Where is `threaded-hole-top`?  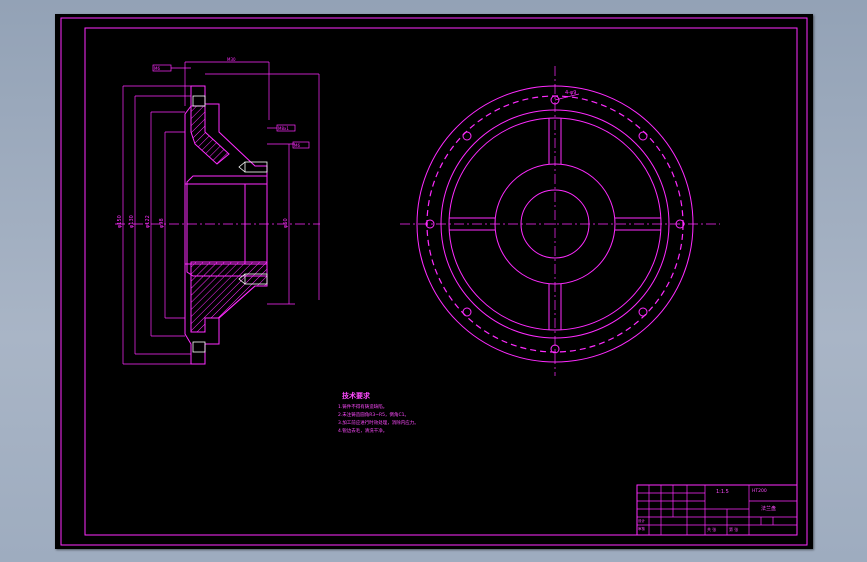
threaded-hole-top is located at coordinates (256, 167).